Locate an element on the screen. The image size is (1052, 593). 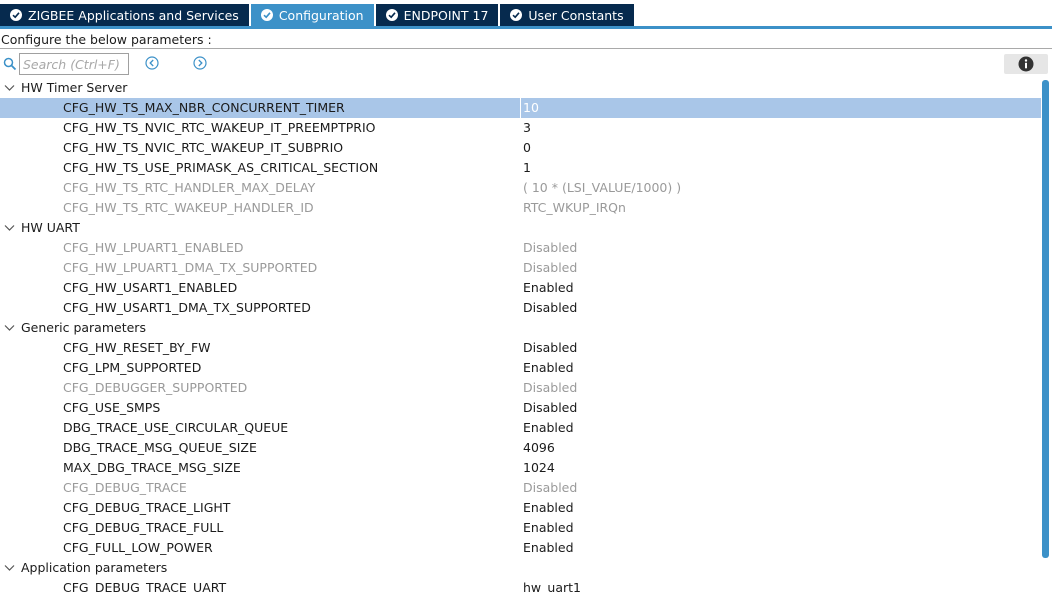
parameter-row: CFG_LPM_SUPPORTED Enabled is located at coordinates (520, 368).